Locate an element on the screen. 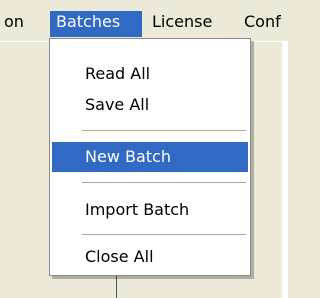 This screenshot has width=320, height=298. menu-configuration-truncated: Conf is located at coordinates (262, 24).